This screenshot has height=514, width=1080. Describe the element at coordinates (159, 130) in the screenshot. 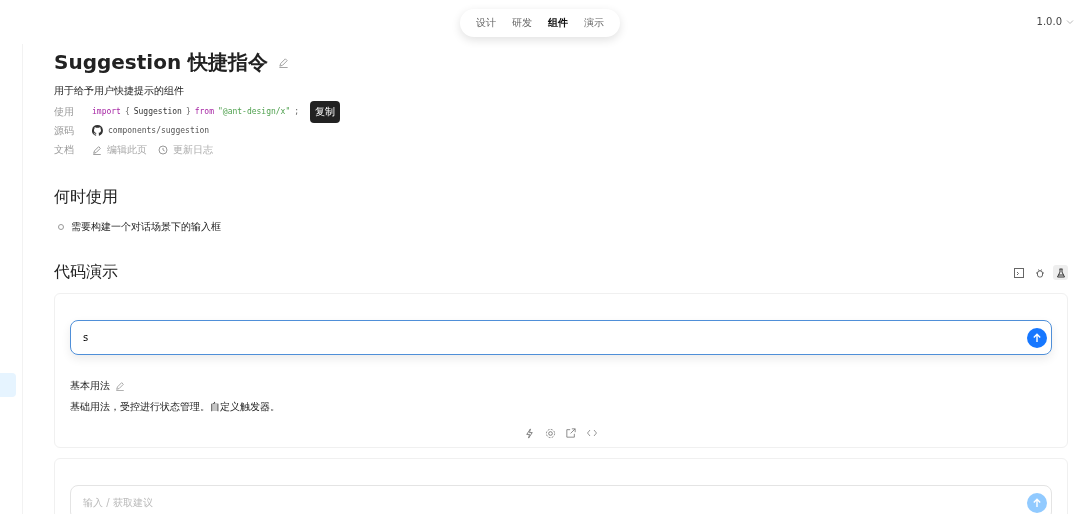

I see `source-link: components/suggestion` at that location.